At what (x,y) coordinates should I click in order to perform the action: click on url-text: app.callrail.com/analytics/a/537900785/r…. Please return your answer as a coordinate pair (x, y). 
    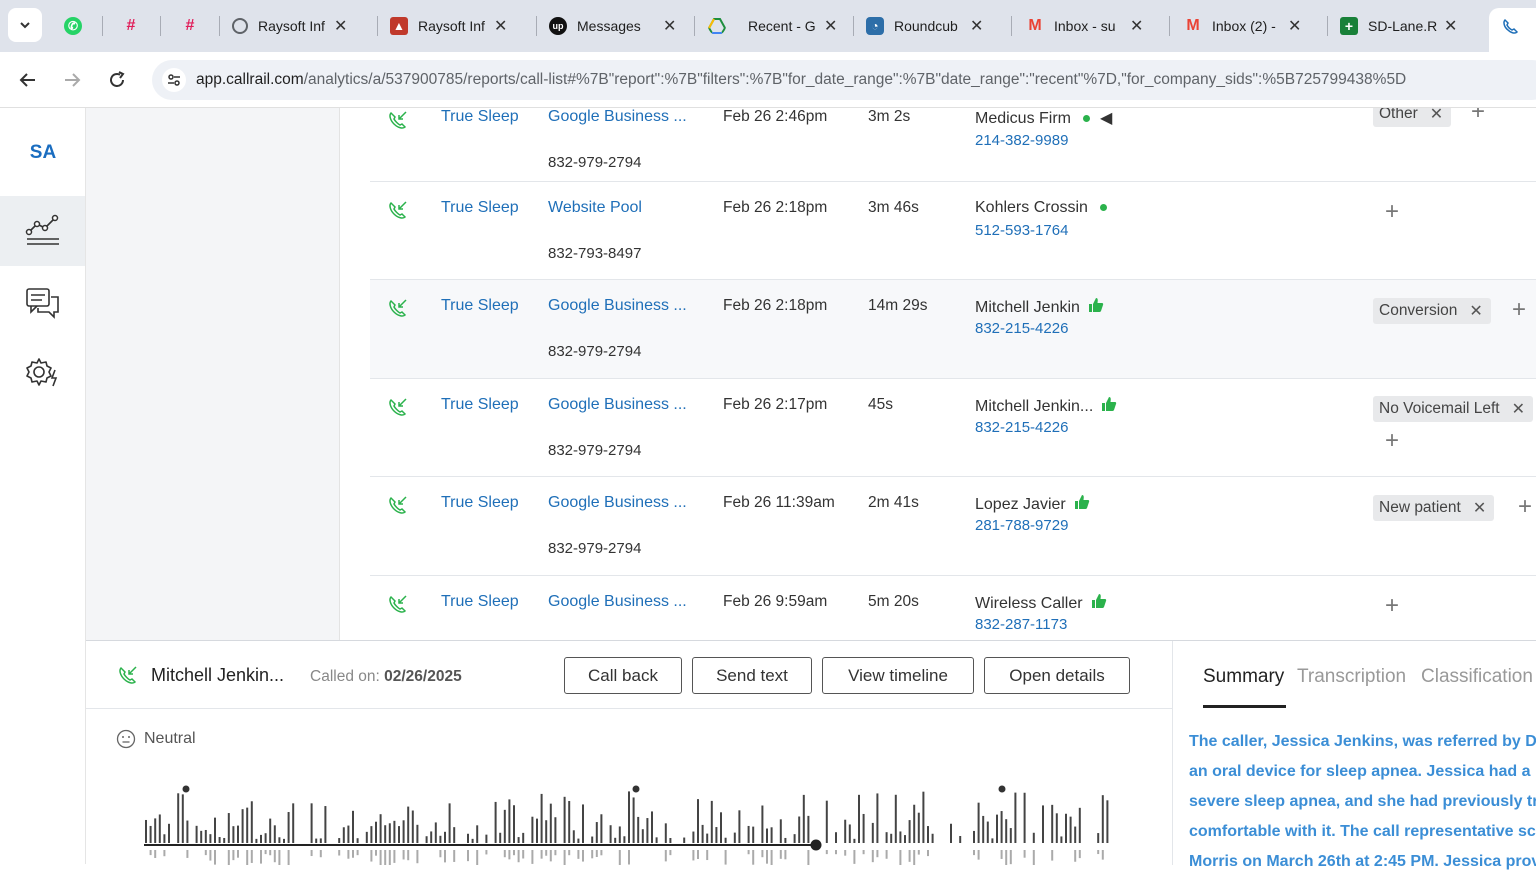
    Looking at the image, I should click on (801, 80).